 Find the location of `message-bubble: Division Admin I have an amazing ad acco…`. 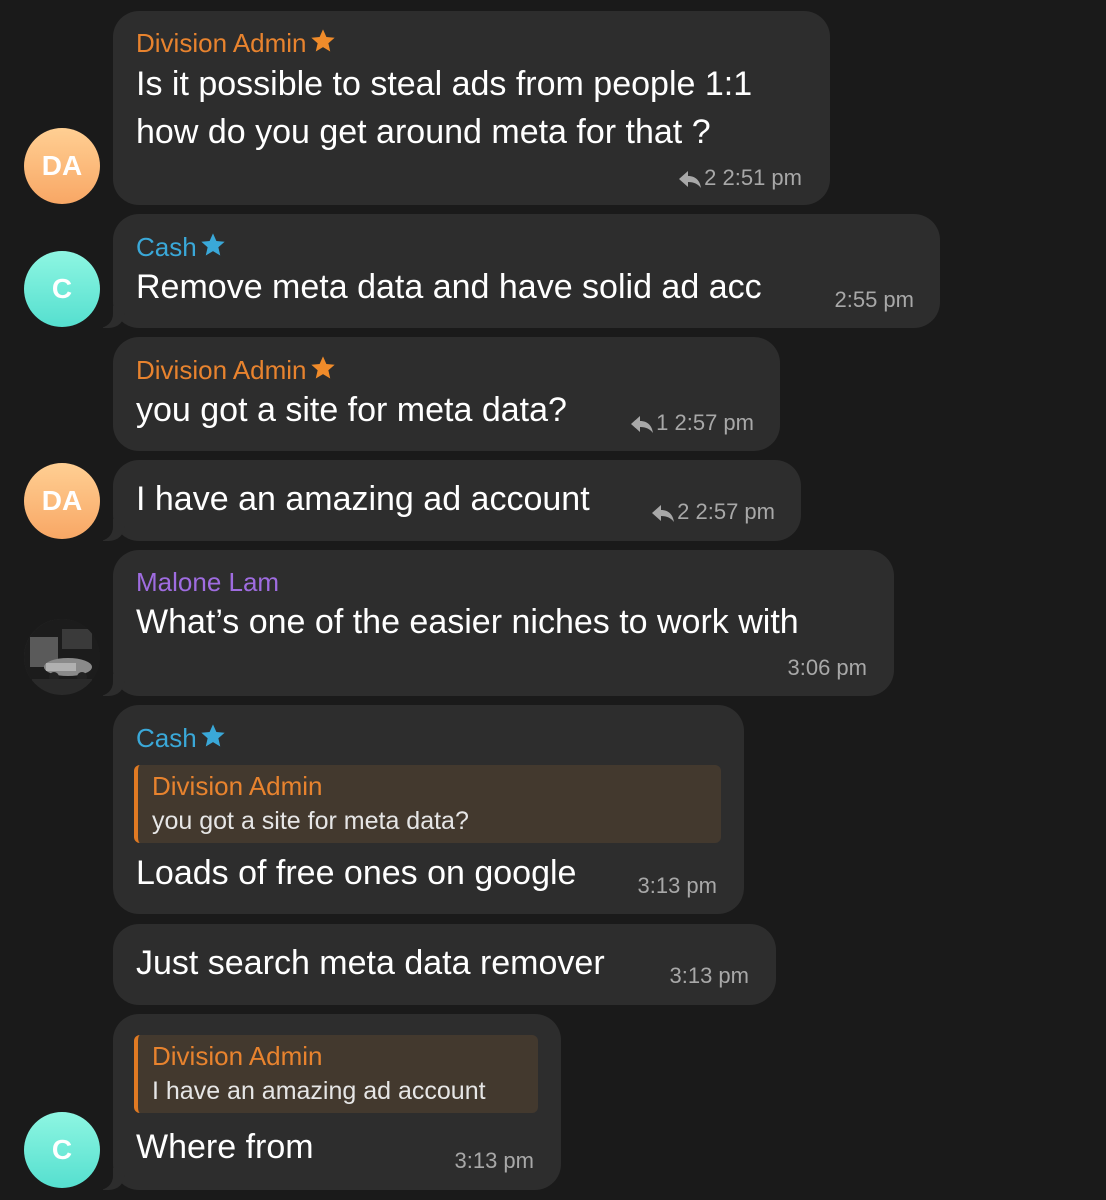

message-bubble: Division Admin I have an amazing ad acco… is located at coordinates (328, 1102).